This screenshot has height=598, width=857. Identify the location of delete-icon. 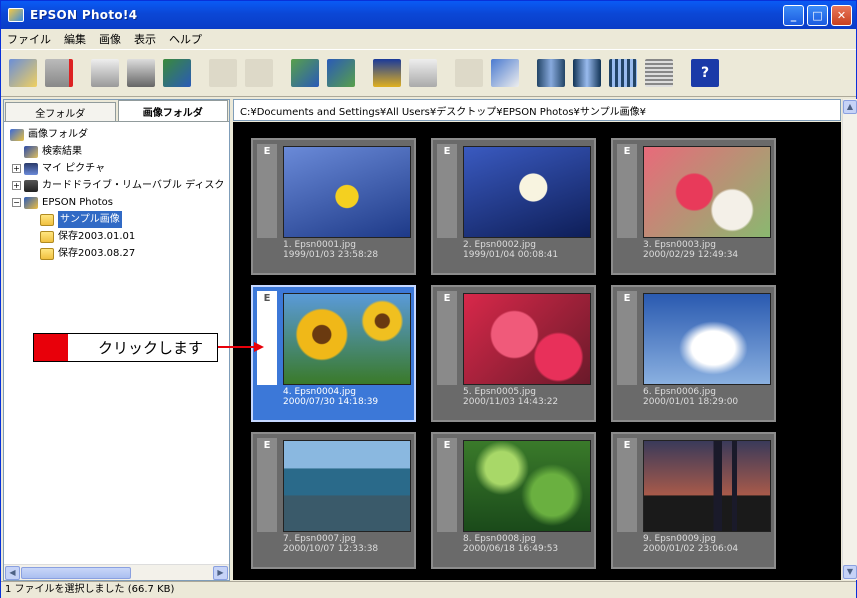
(59, 73).